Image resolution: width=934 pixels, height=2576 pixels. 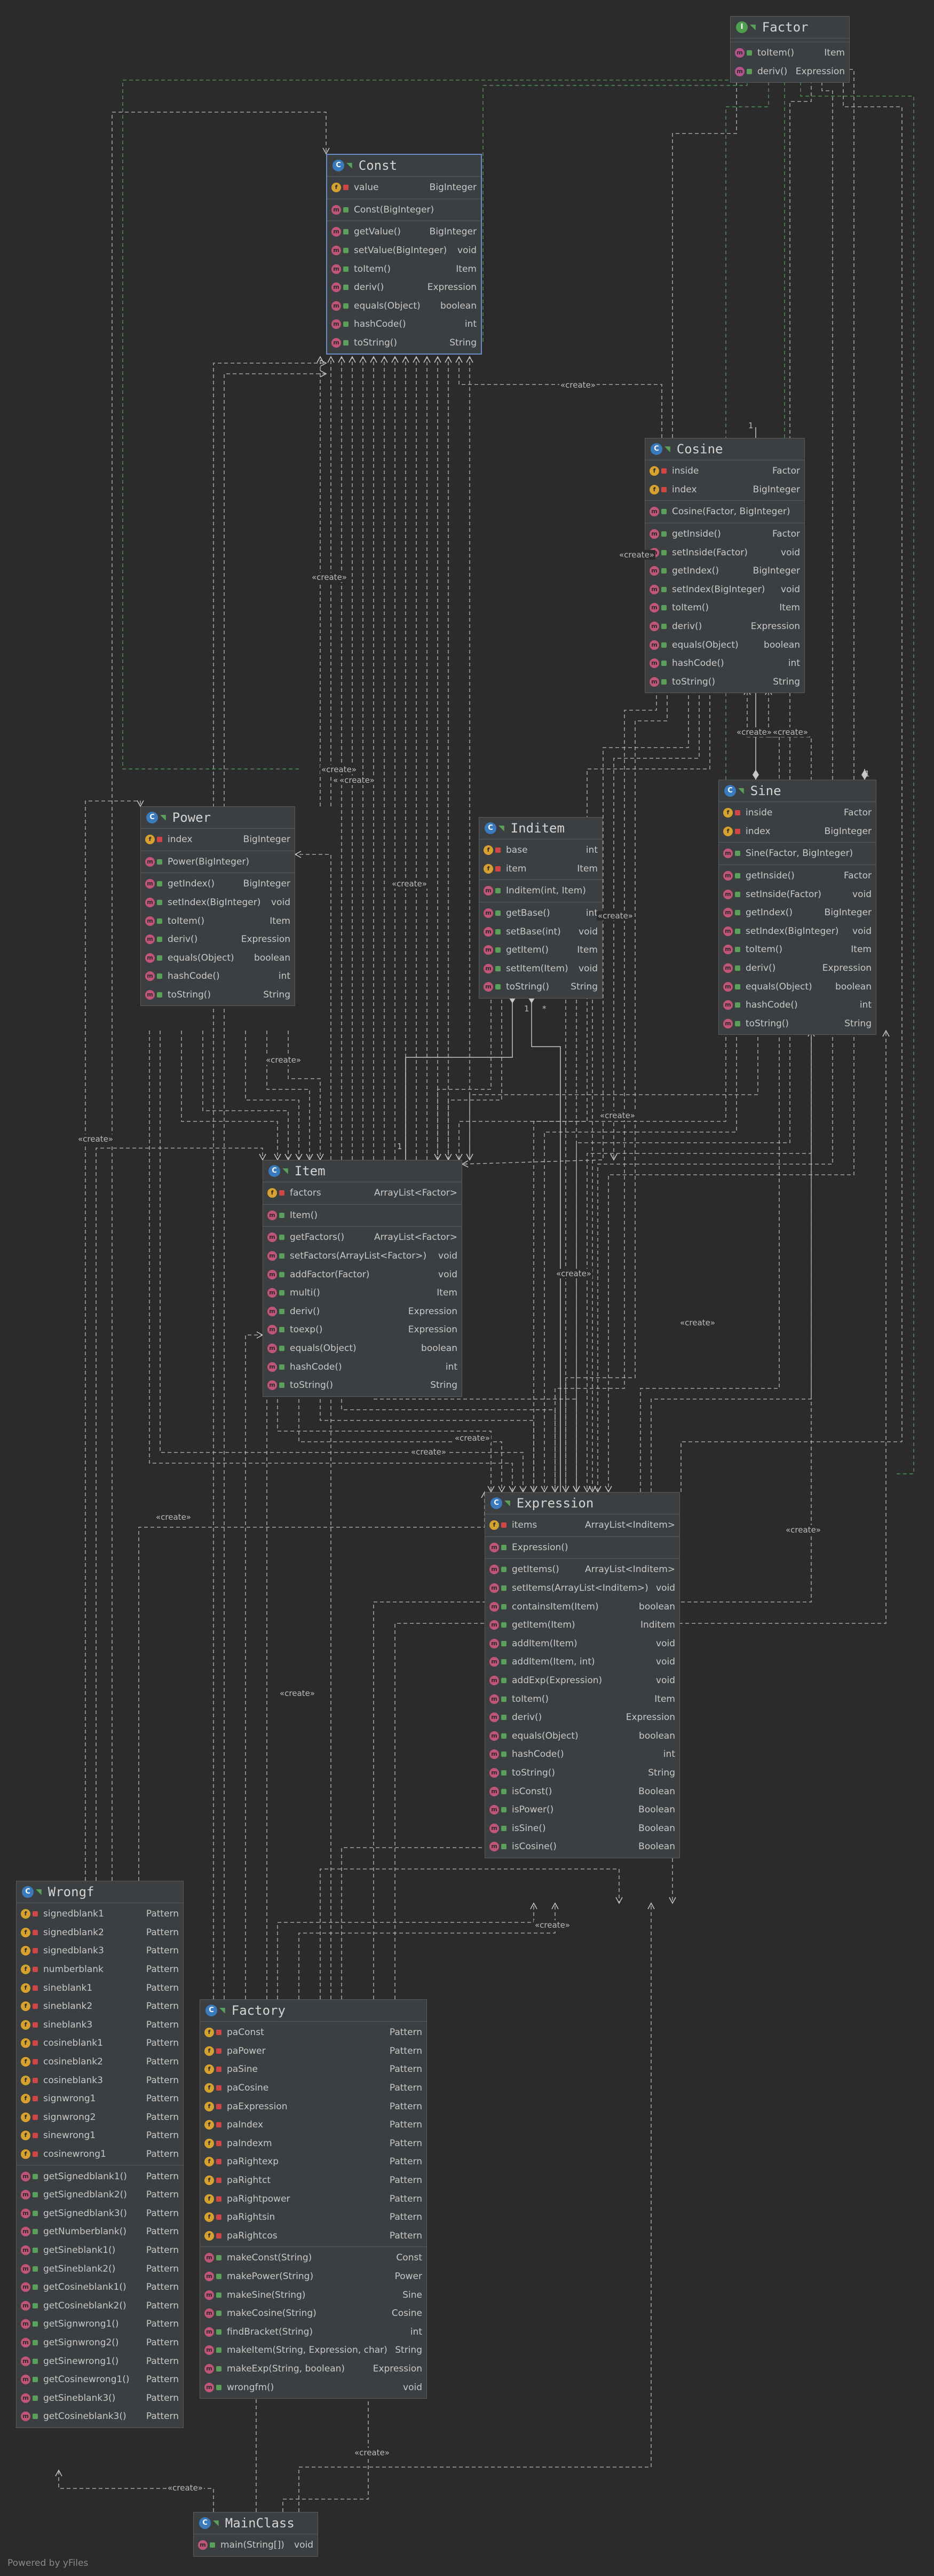 I want to click on field-row: f signwrong1 Pattern, so click(x=100, y=2099).